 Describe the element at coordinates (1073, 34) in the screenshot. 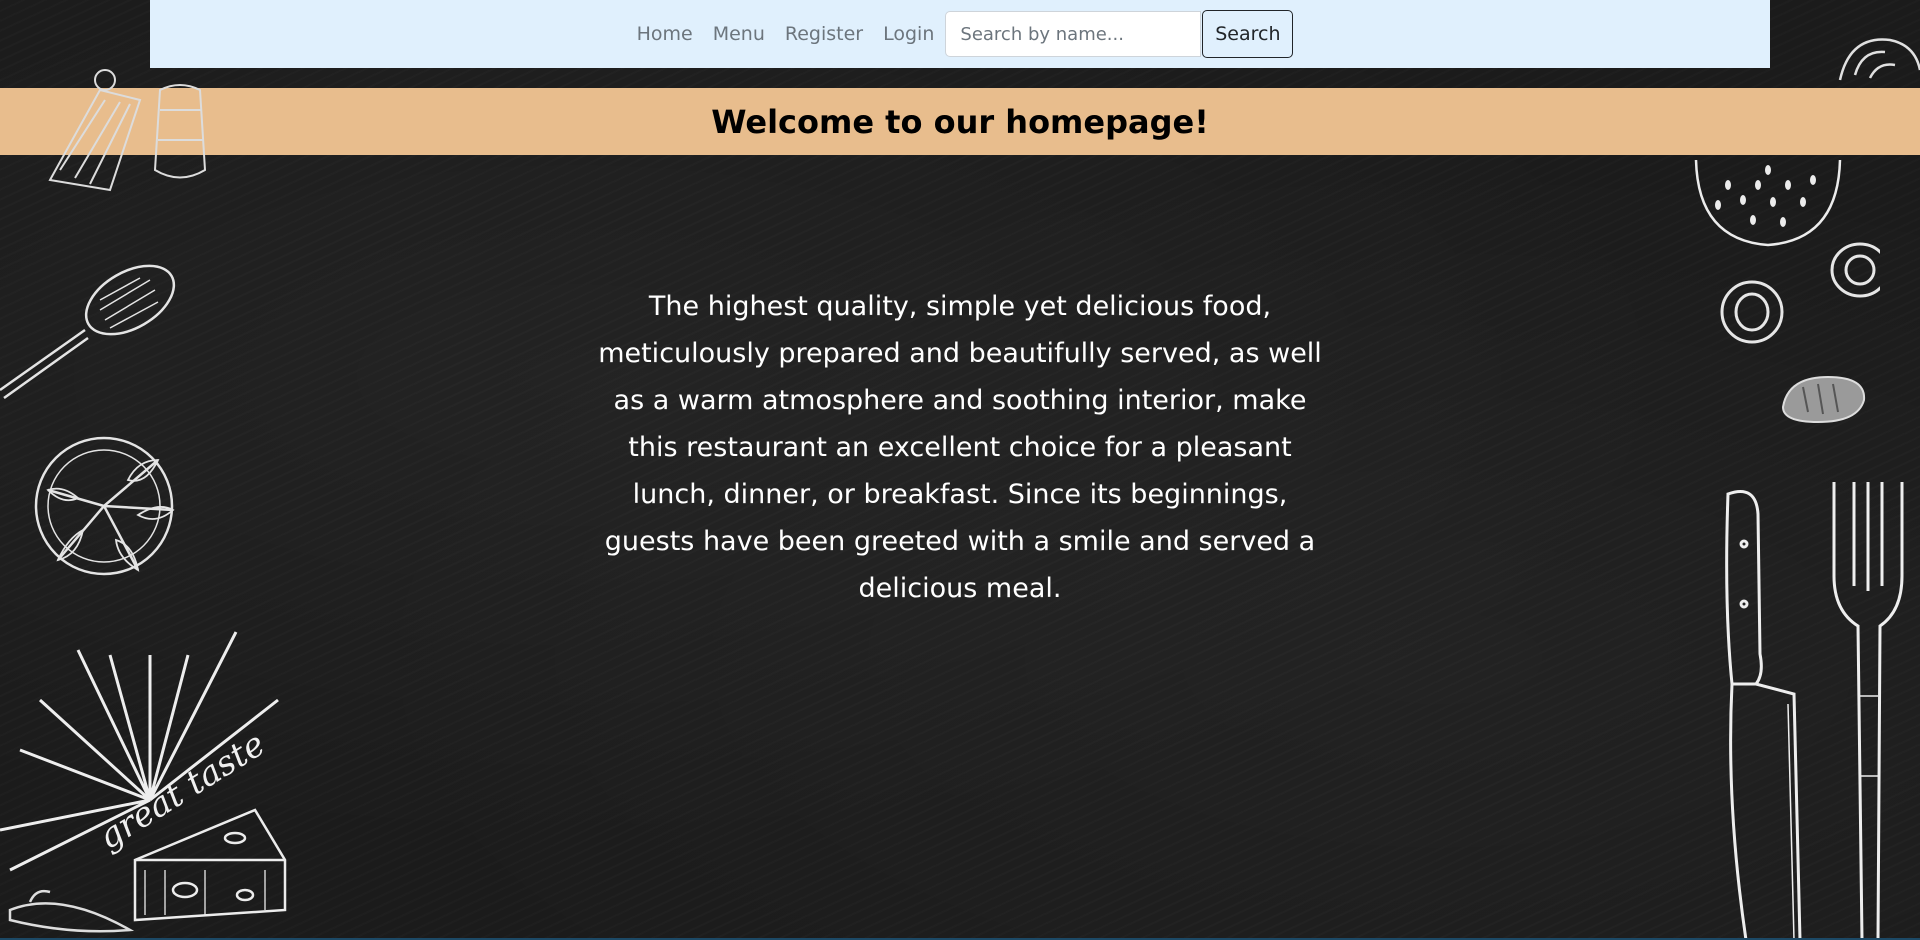

I see `search-input` at that location.